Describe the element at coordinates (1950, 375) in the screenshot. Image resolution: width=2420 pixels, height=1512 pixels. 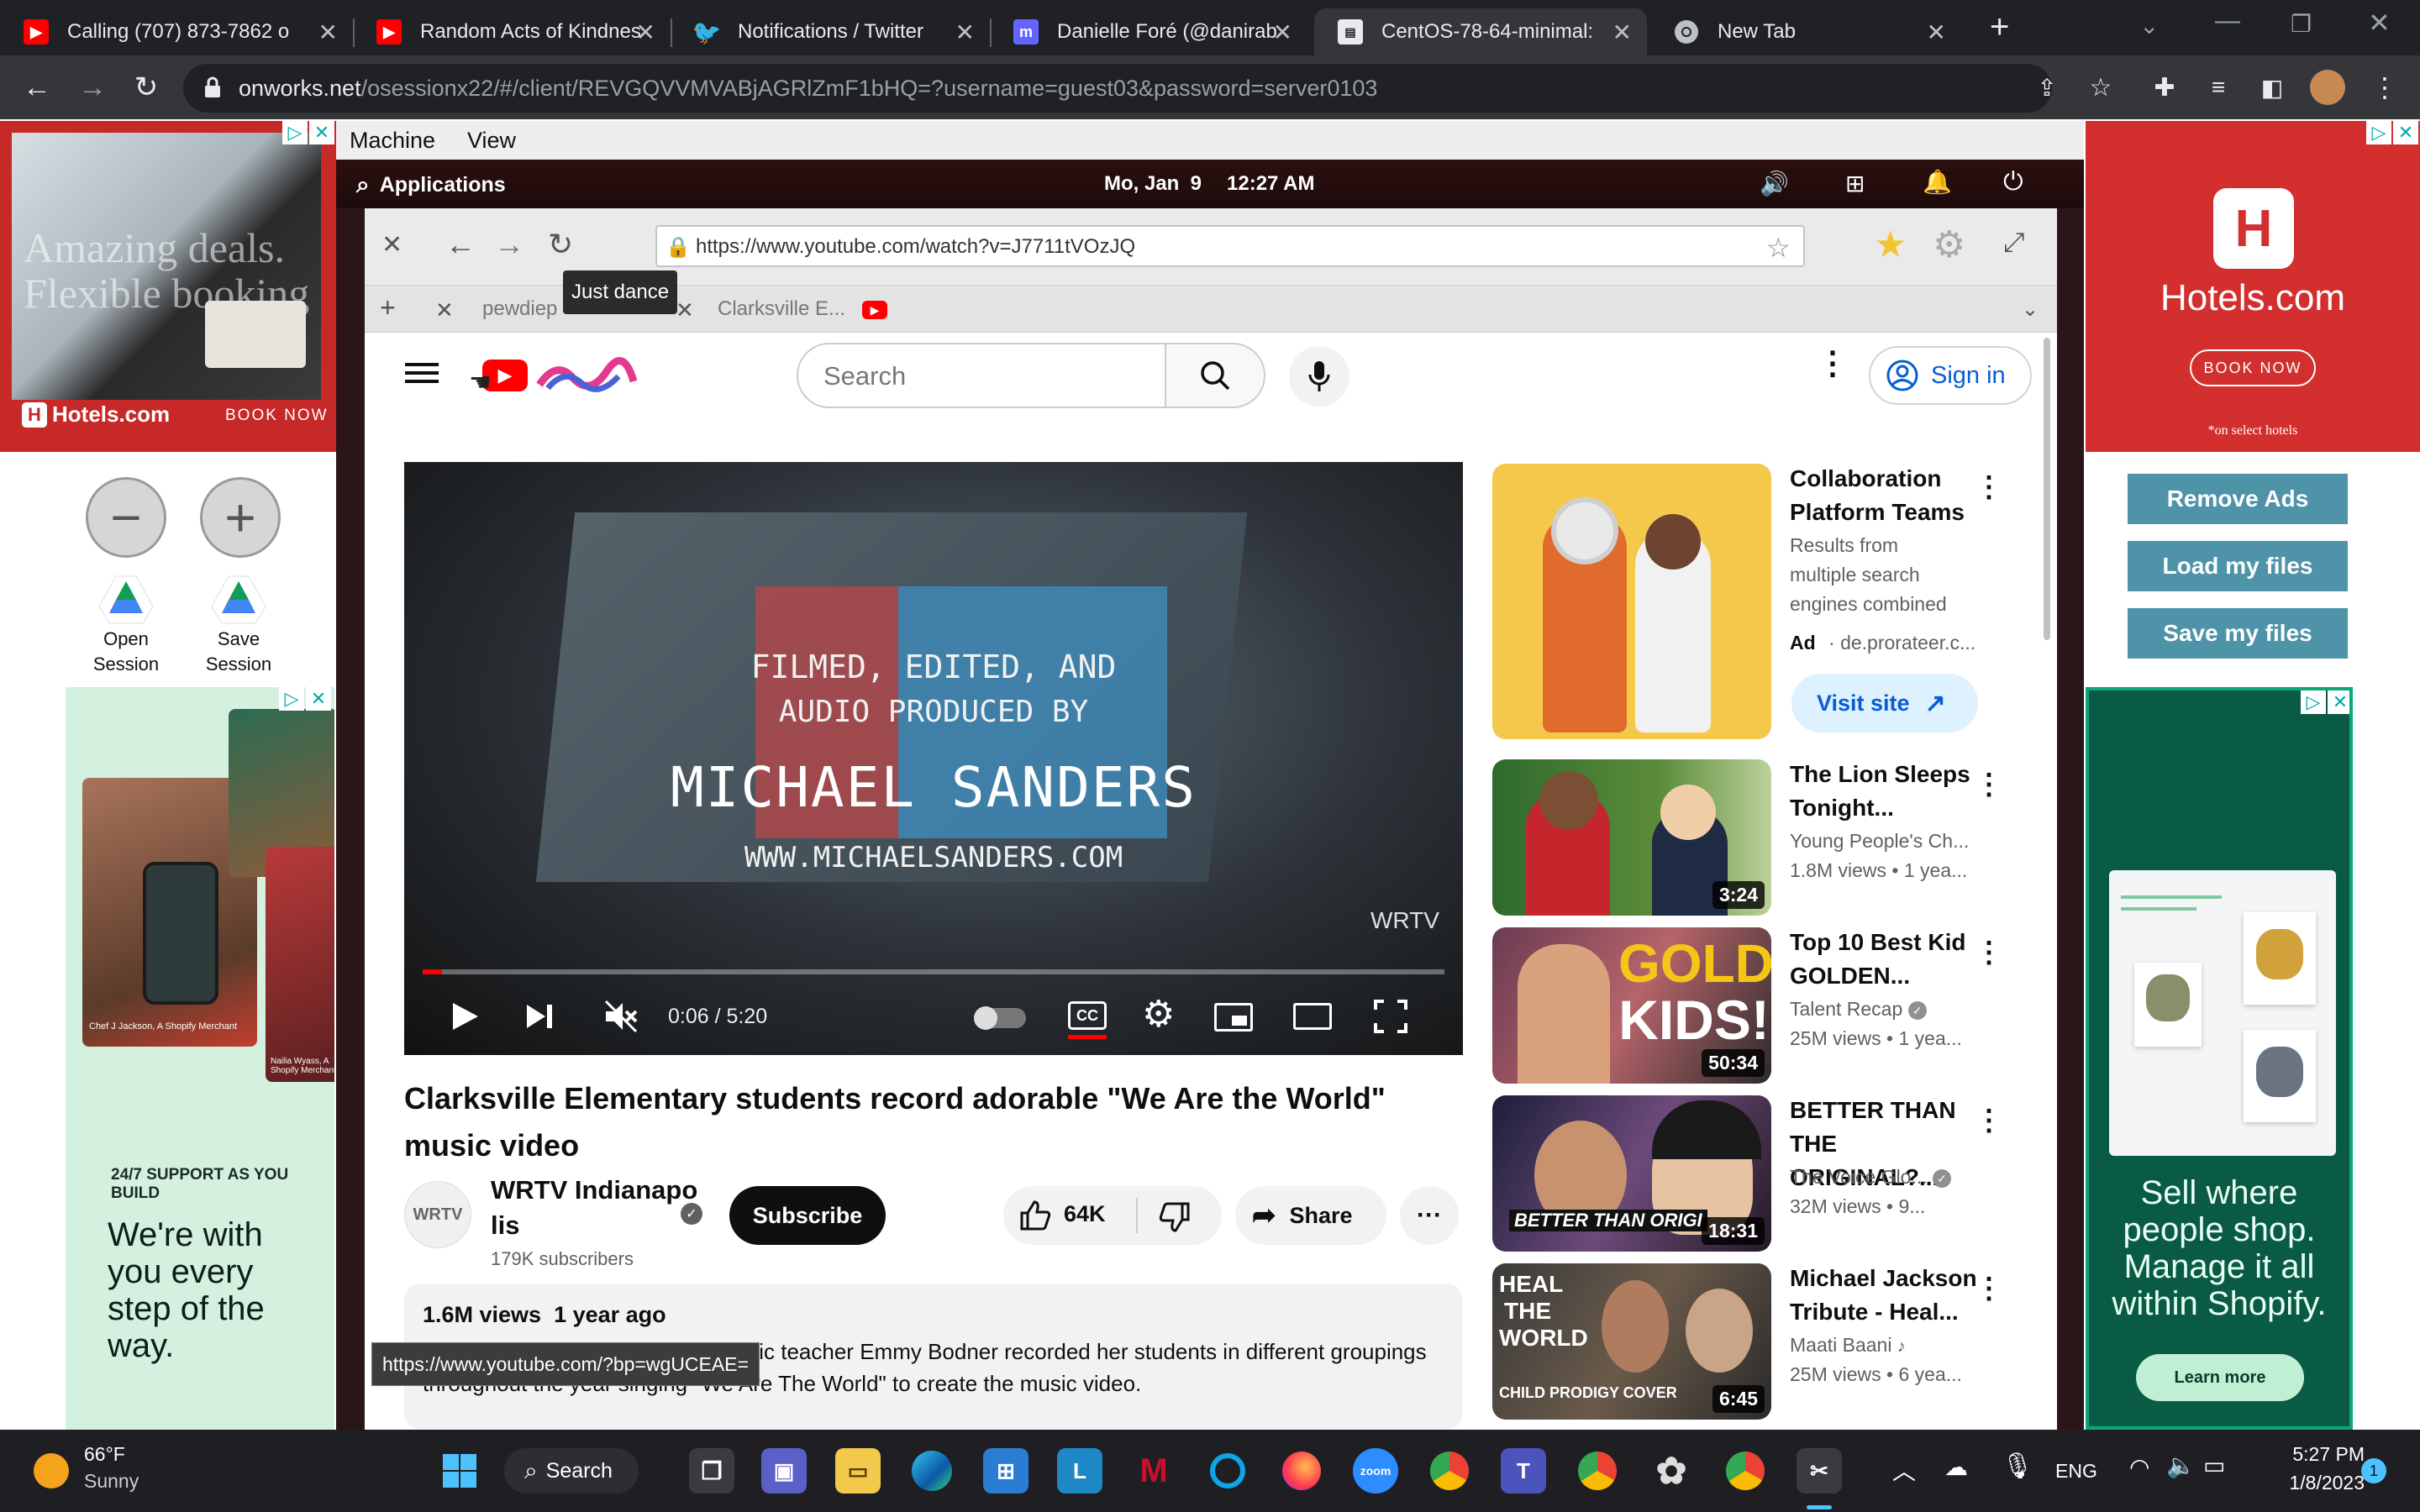
I see `sign-in-button: Sign in` at that location.